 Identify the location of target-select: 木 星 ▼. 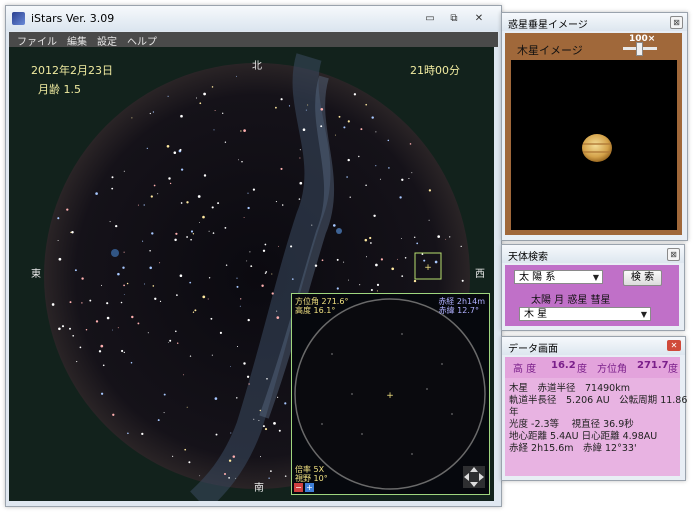
(585, 314).